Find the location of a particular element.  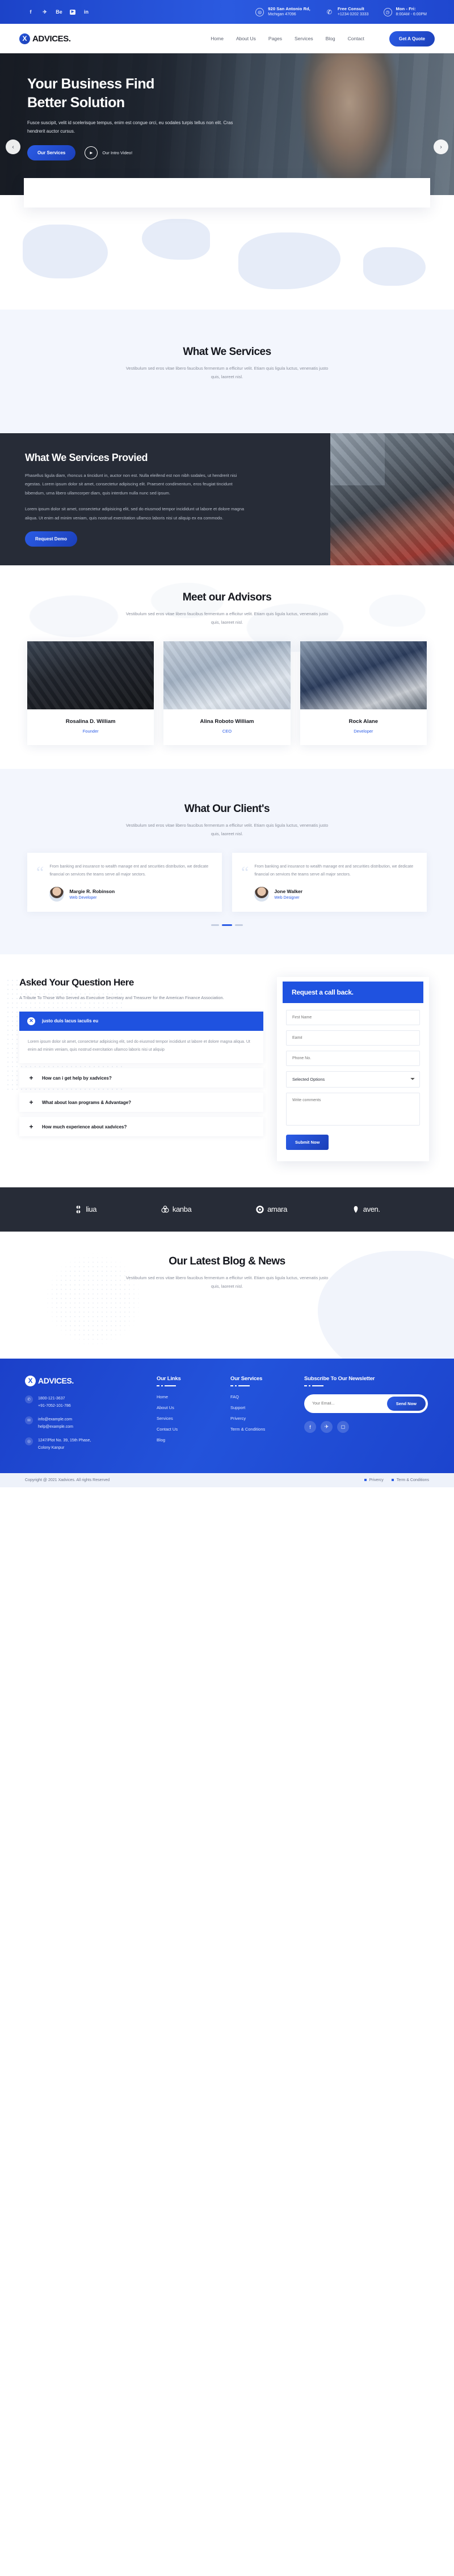

top-info-phone: ✆ Free Consult +1234 0202 3333 is located at coordinates (347, 12).